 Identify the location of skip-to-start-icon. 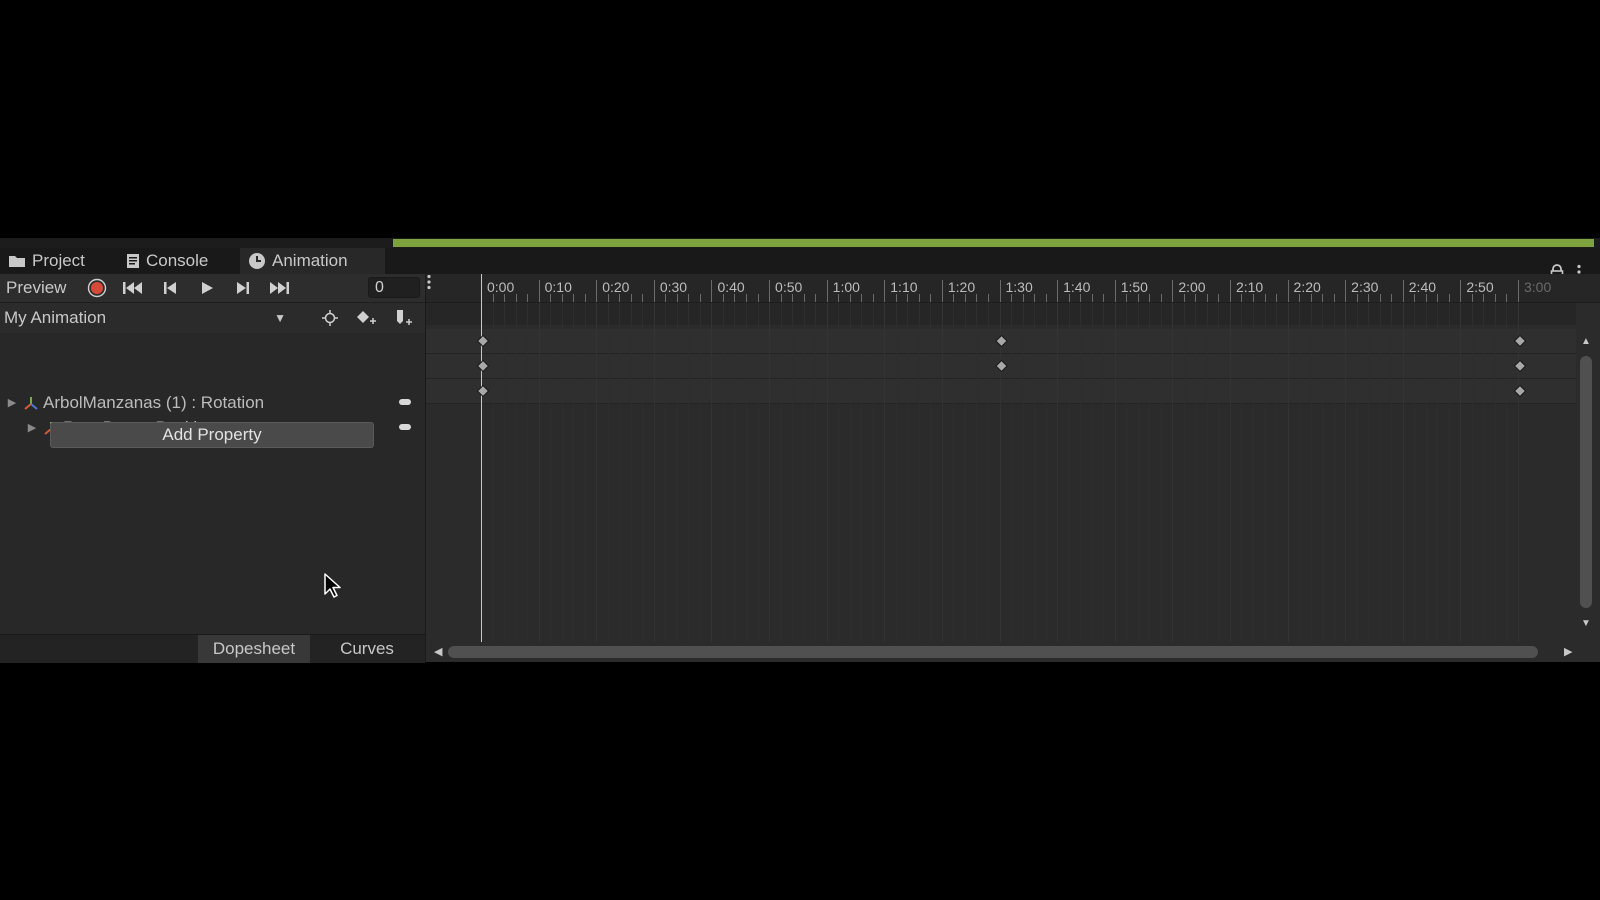
(132, 288).